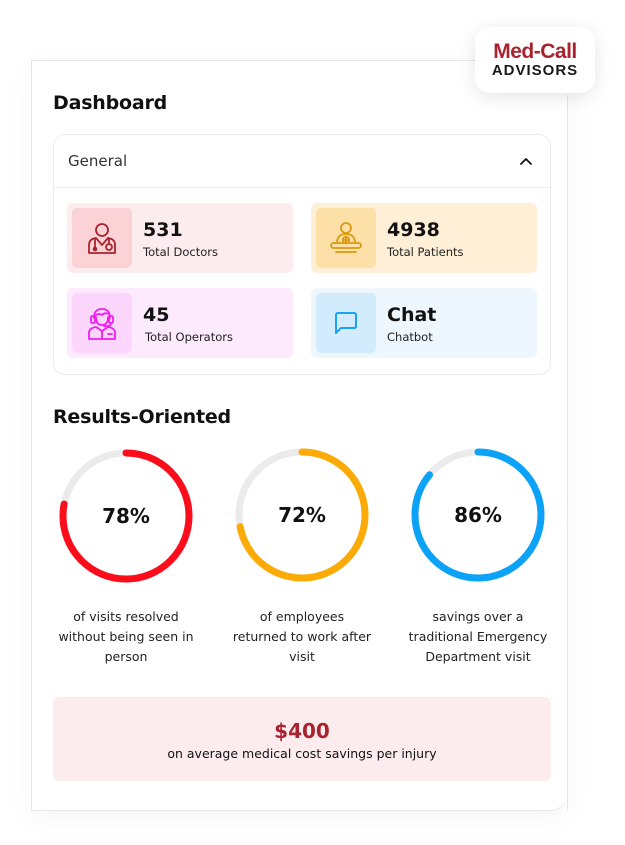 This screenshot has width=625, height=845. Describe the element at coordinates (189, 336) in the screenshot. I see `stat-label: Total Operators` at that location.